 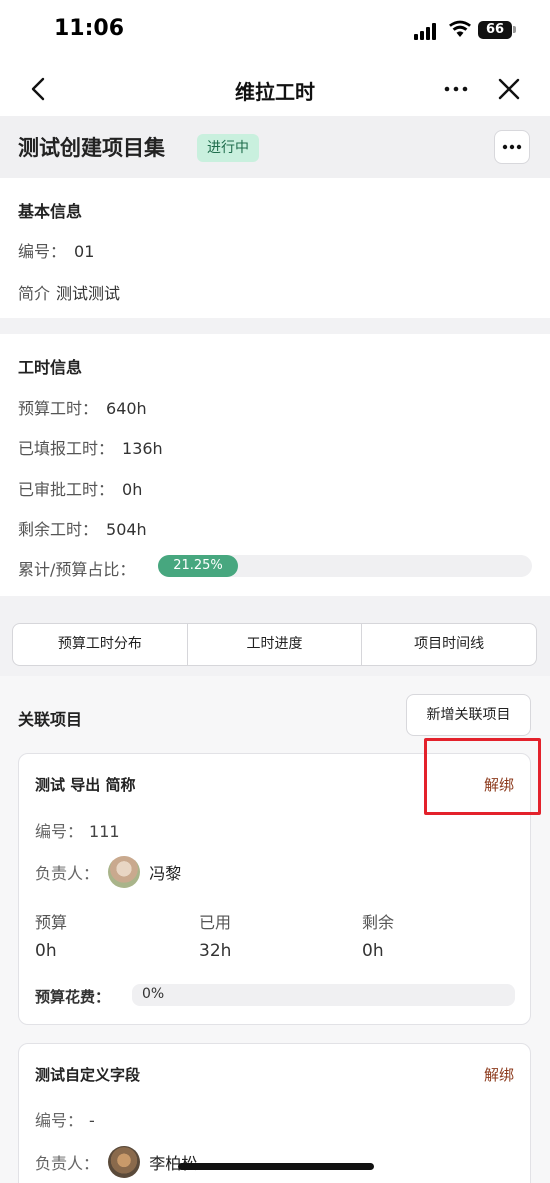 What do you see at coordinates (468, 715) in the screenshot?
I see `add-related-project-button: 新增关联项目` at bounding box center [468, 715].